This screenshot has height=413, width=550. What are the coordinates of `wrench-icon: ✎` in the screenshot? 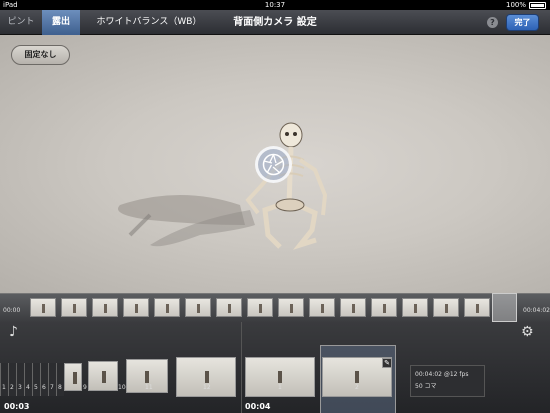 It's located at (387, 363).